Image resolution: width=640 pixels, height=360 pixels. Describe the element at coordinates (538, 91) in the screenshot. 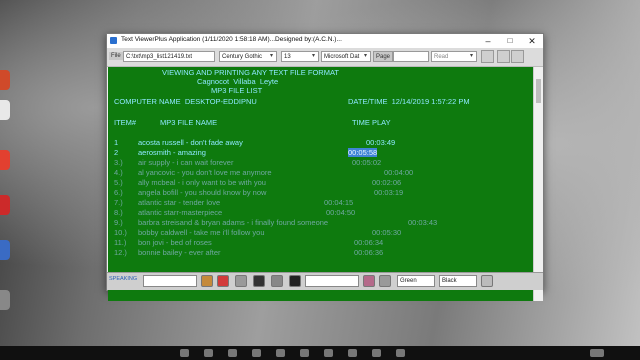

I see `scrollbar-thumb` at that location.